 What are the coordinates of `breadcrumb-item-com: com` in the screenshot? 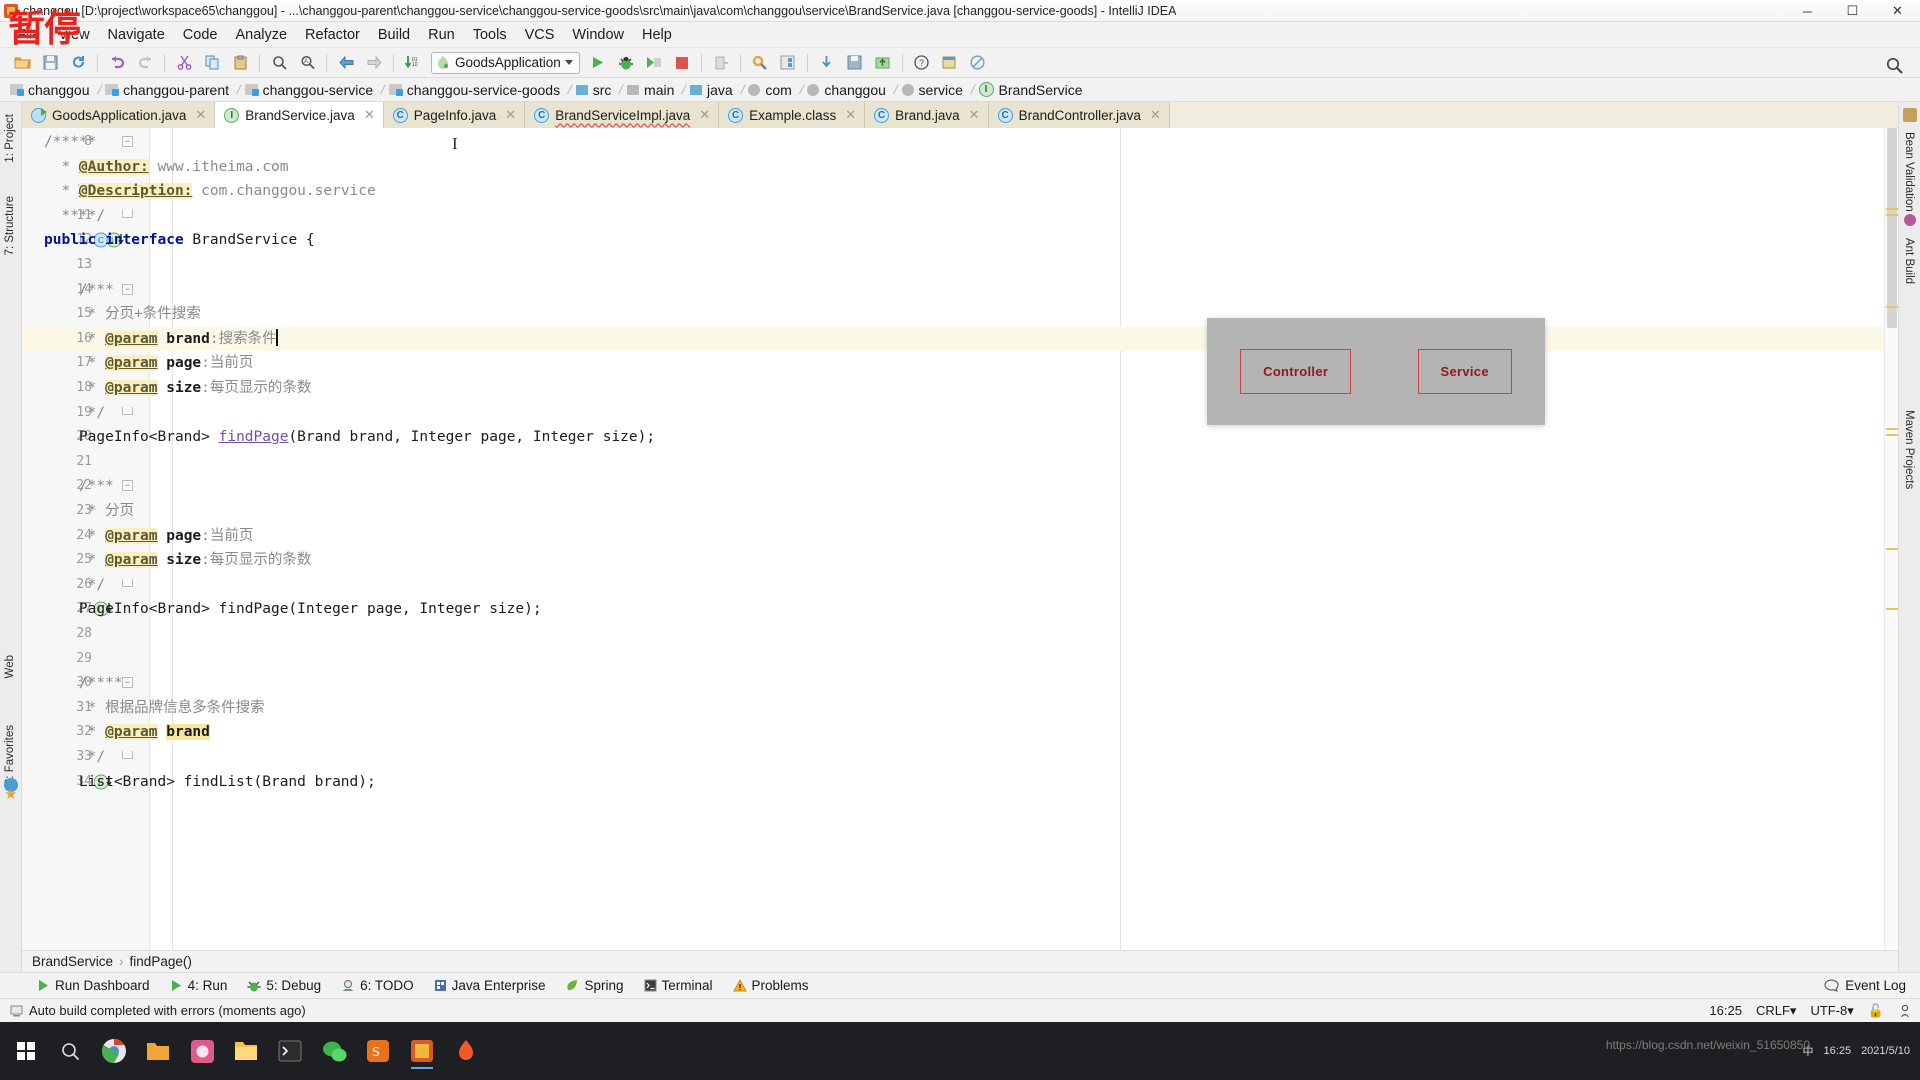 It's located at (771, 90).